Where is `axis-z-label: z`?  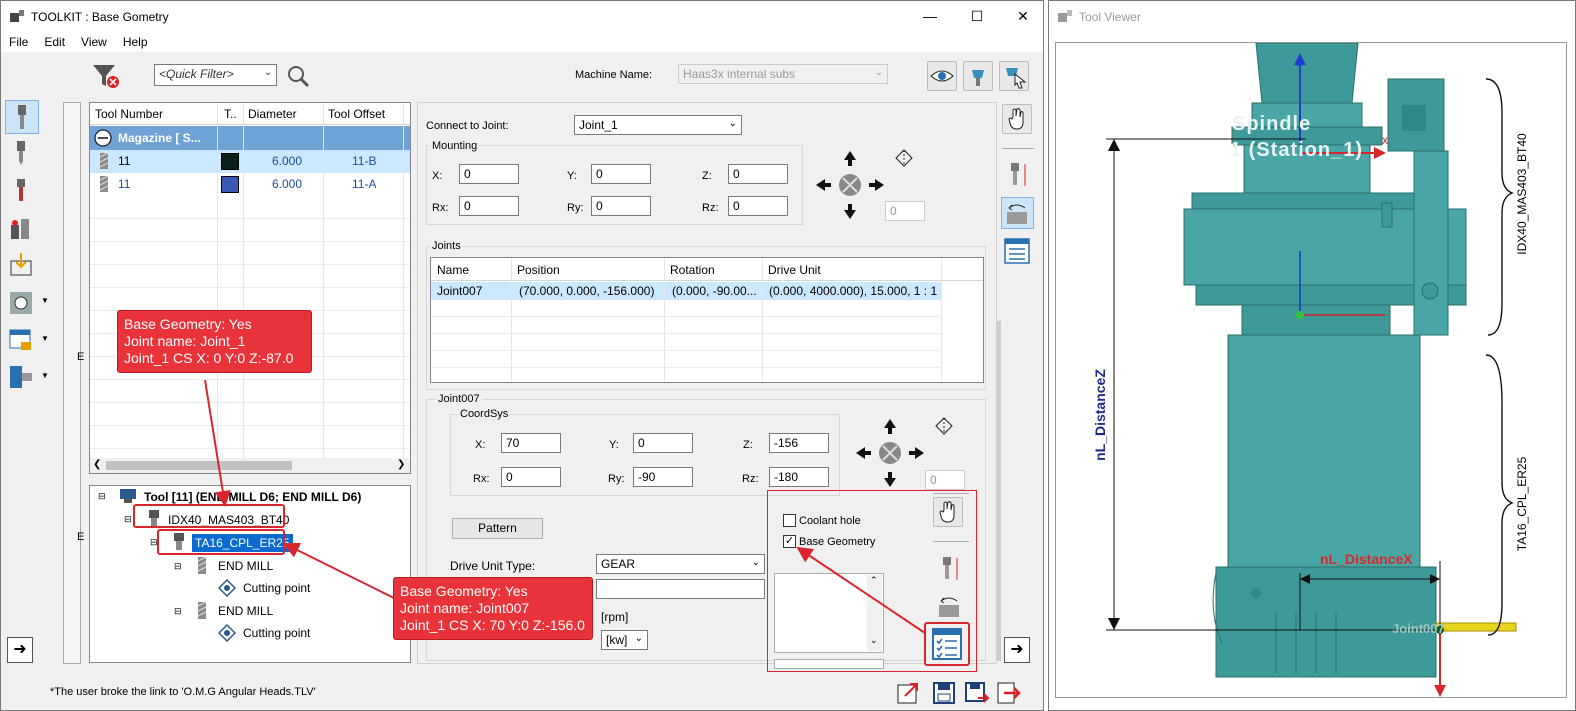 axis-z-label: z is located at coordinates (1299, 62).